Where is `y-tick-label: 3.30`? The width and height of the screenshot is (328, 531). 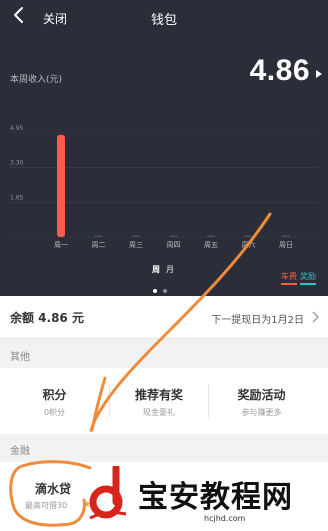 y-tick-label: 3.30 is located at coordinates (17, 163).